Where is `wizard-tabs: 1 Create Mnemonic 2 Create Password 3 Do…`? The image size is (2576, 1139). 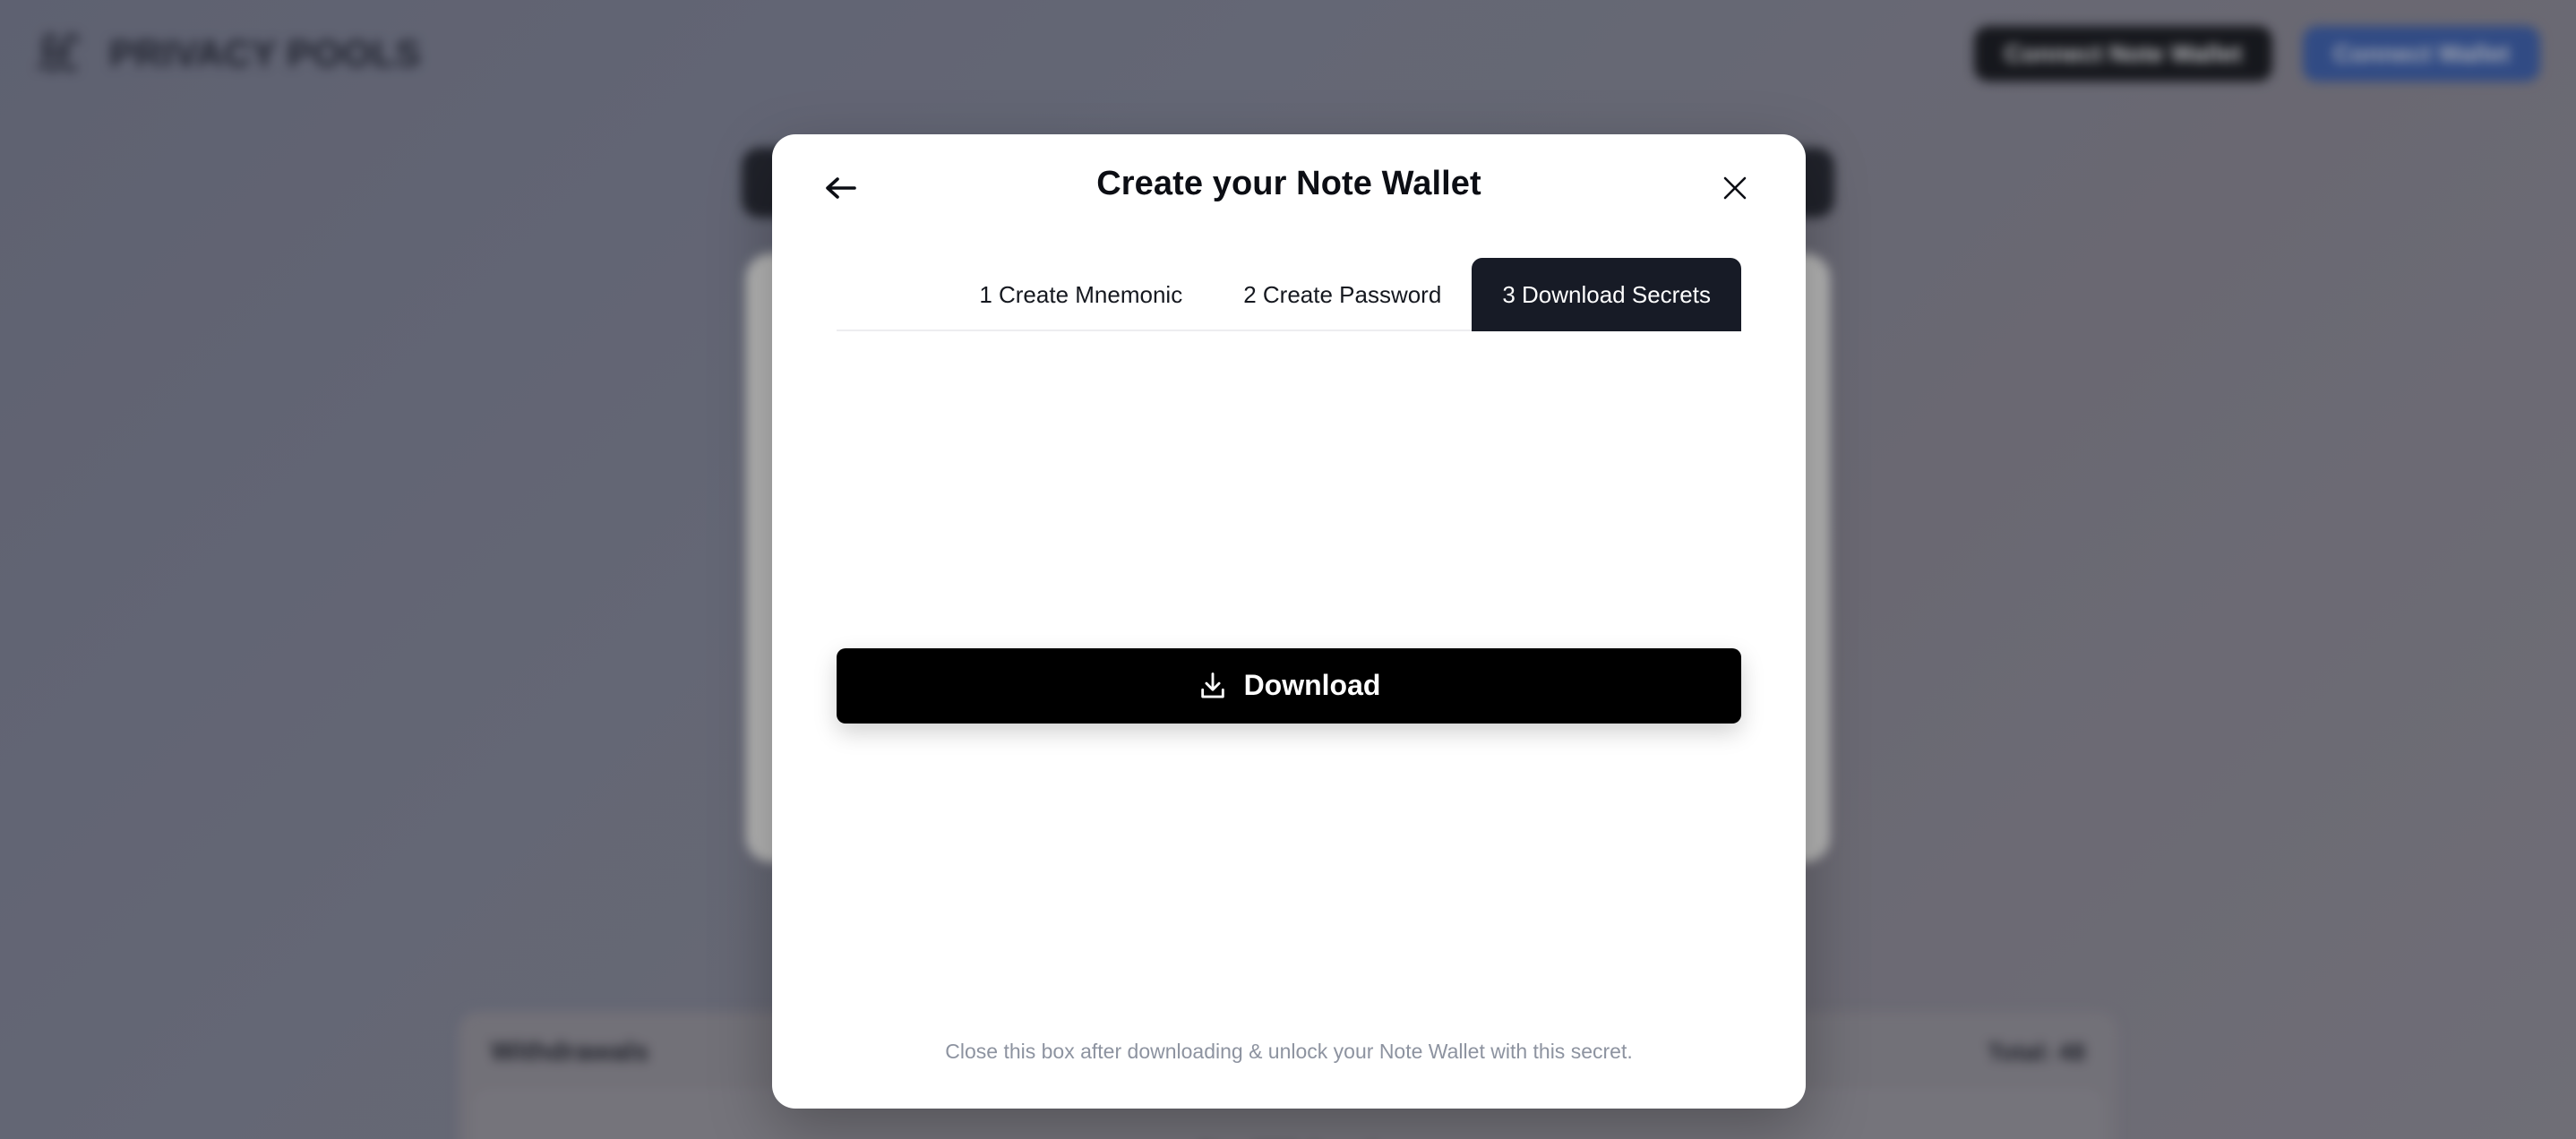 wizard-tabs: 1 Create Mnemonic 2 Create Password 3 Do… is located at coordinates (1289, 295).